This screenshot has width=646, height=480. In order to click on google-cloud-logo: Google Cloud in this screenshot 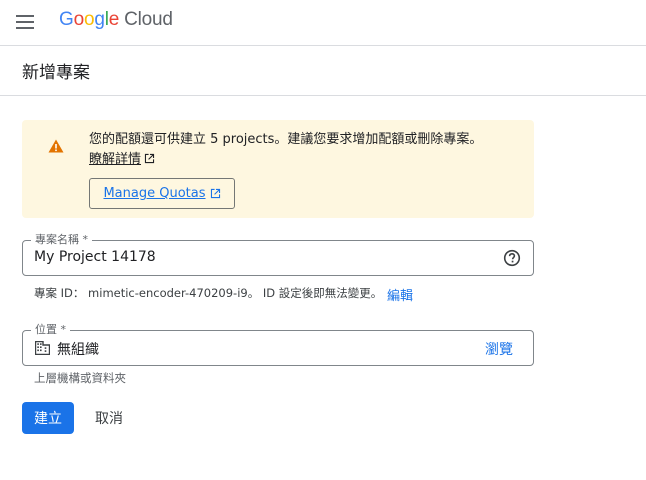, I will do `click(116, 20)`.